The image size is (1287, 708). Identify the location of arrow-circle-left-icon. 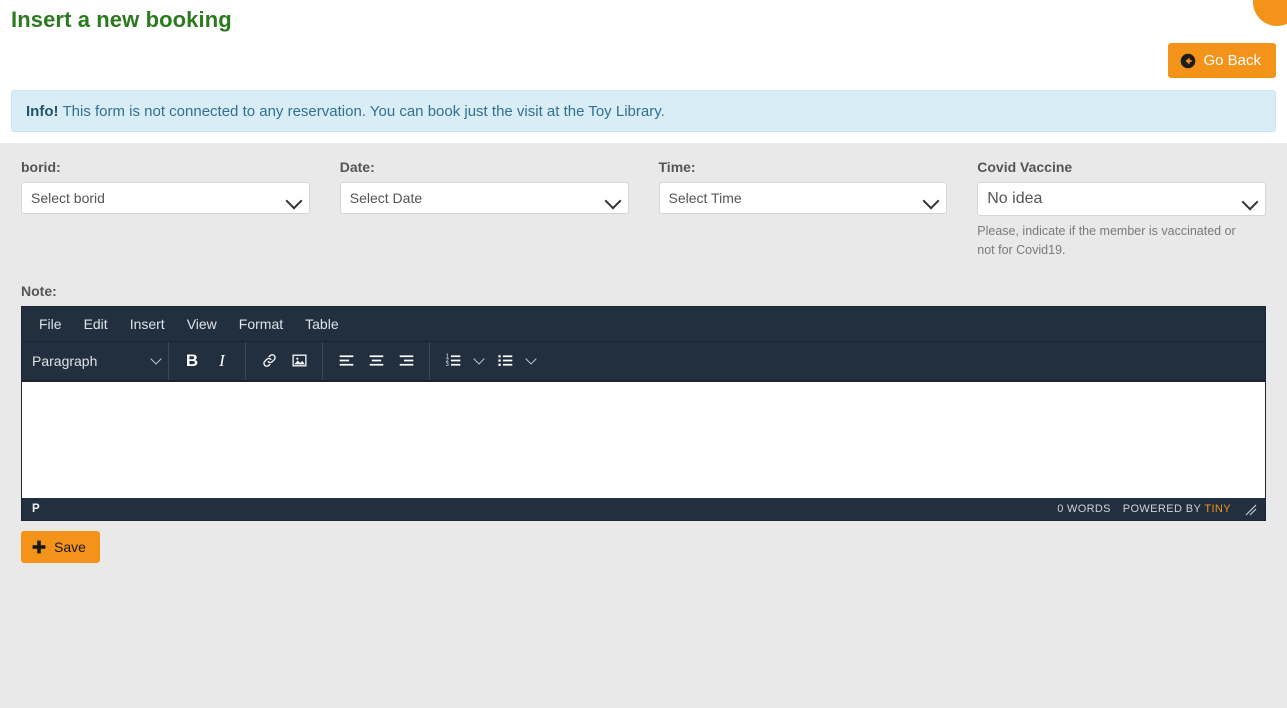
(1188, 60).